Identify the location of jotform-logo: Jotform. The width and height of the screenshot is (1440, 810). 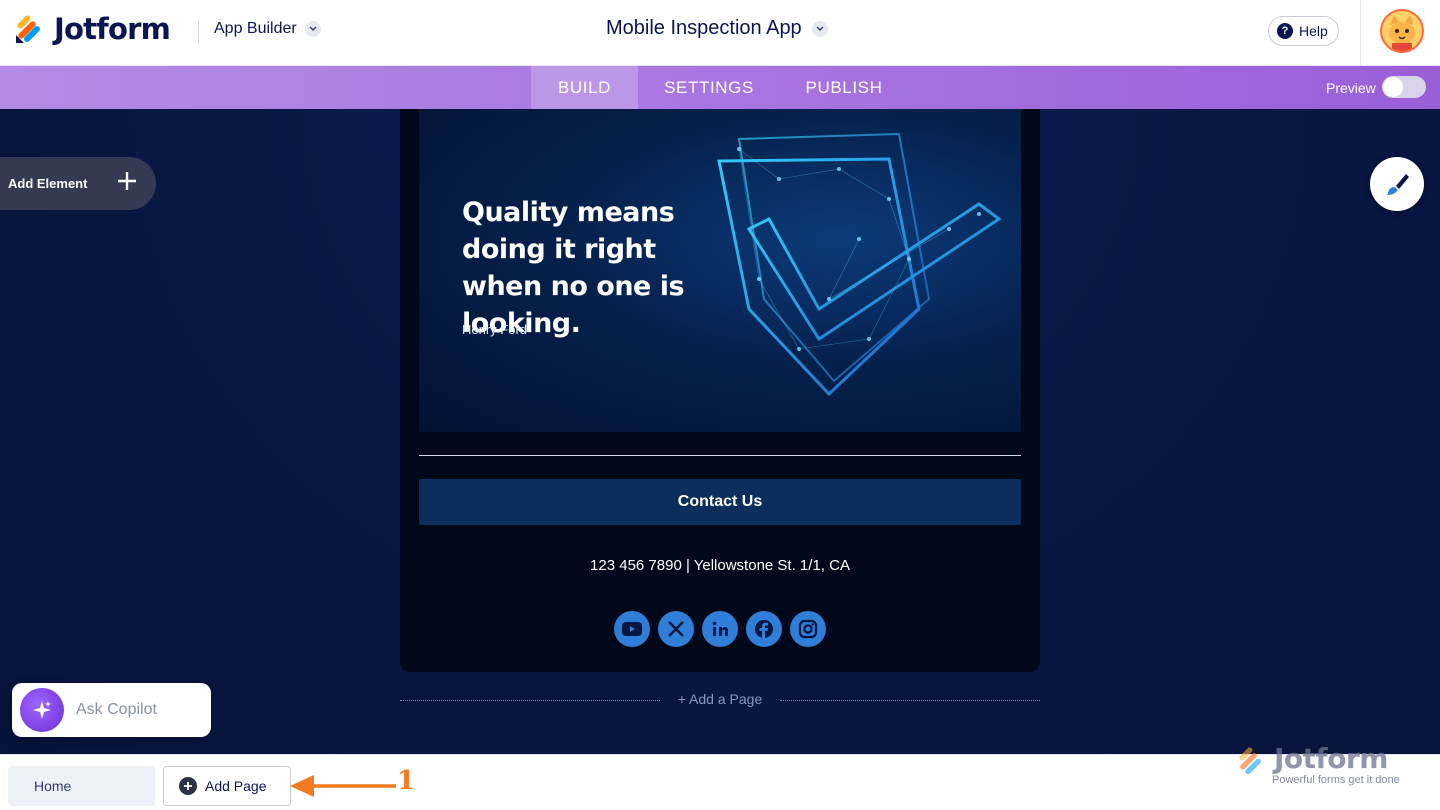
(92, 29).